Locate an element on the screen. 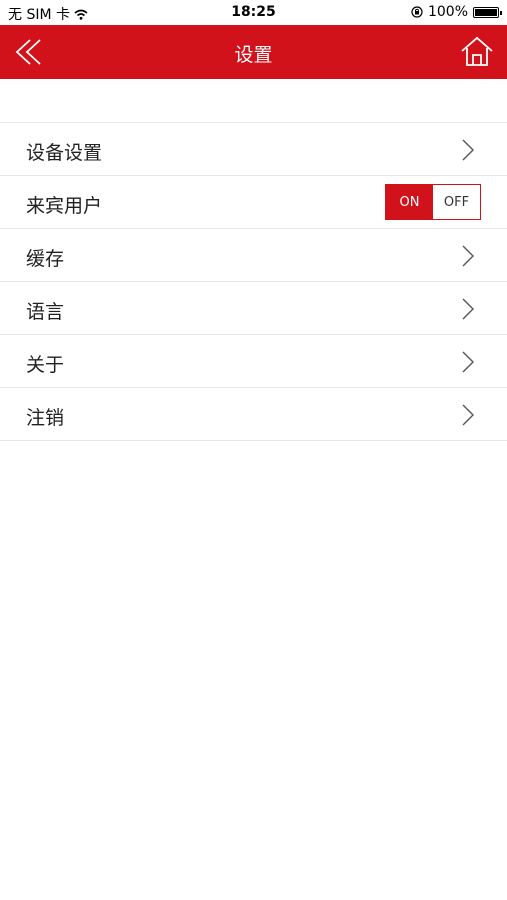  battery-percent: 100% is located at coordinates (447, 12).